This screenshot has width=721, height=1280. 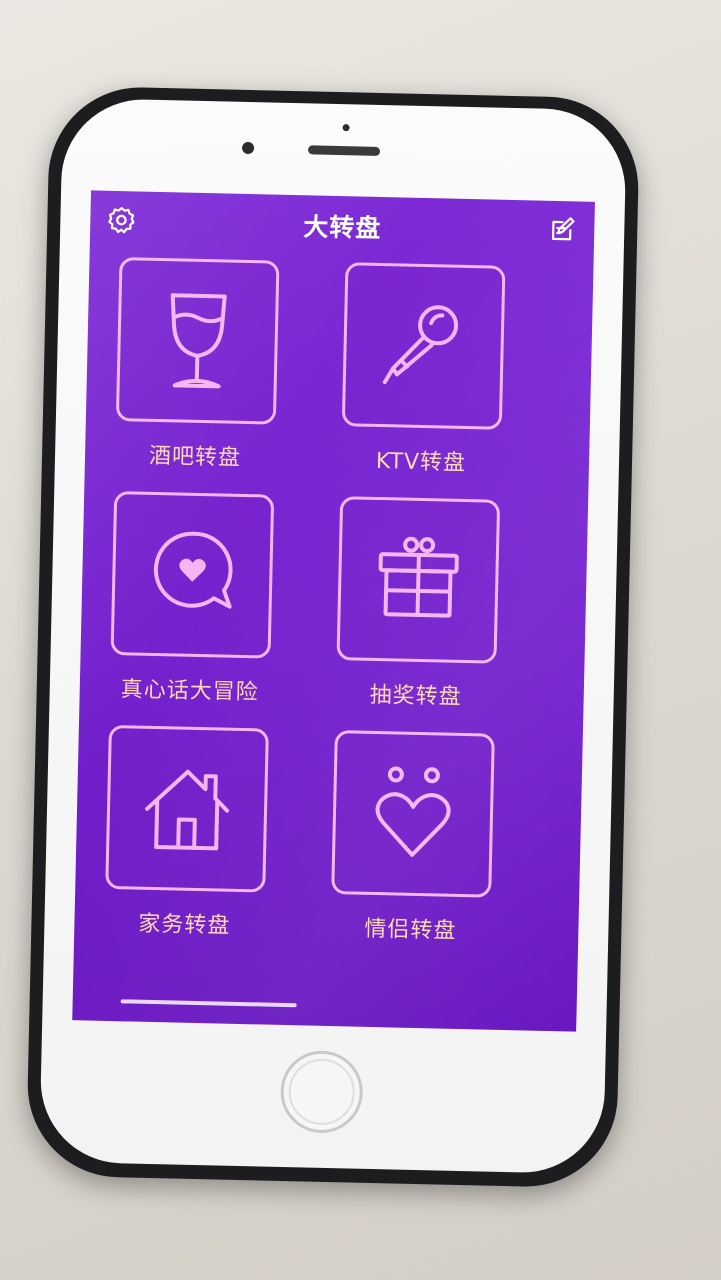 I want to click on house-icon, so click(x=187, y=810).